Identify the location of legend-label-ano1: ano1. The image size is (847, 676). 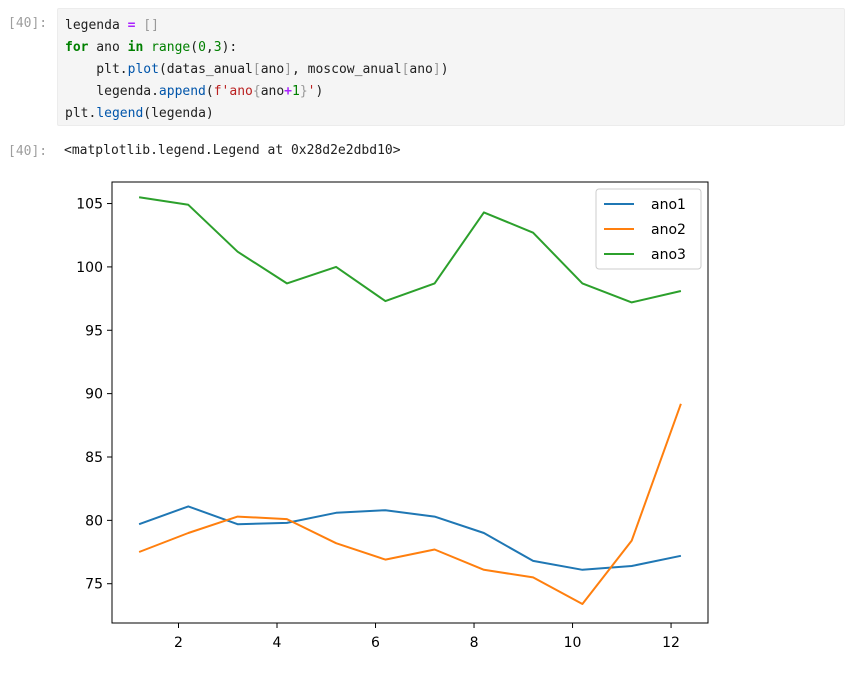
(668, 205).